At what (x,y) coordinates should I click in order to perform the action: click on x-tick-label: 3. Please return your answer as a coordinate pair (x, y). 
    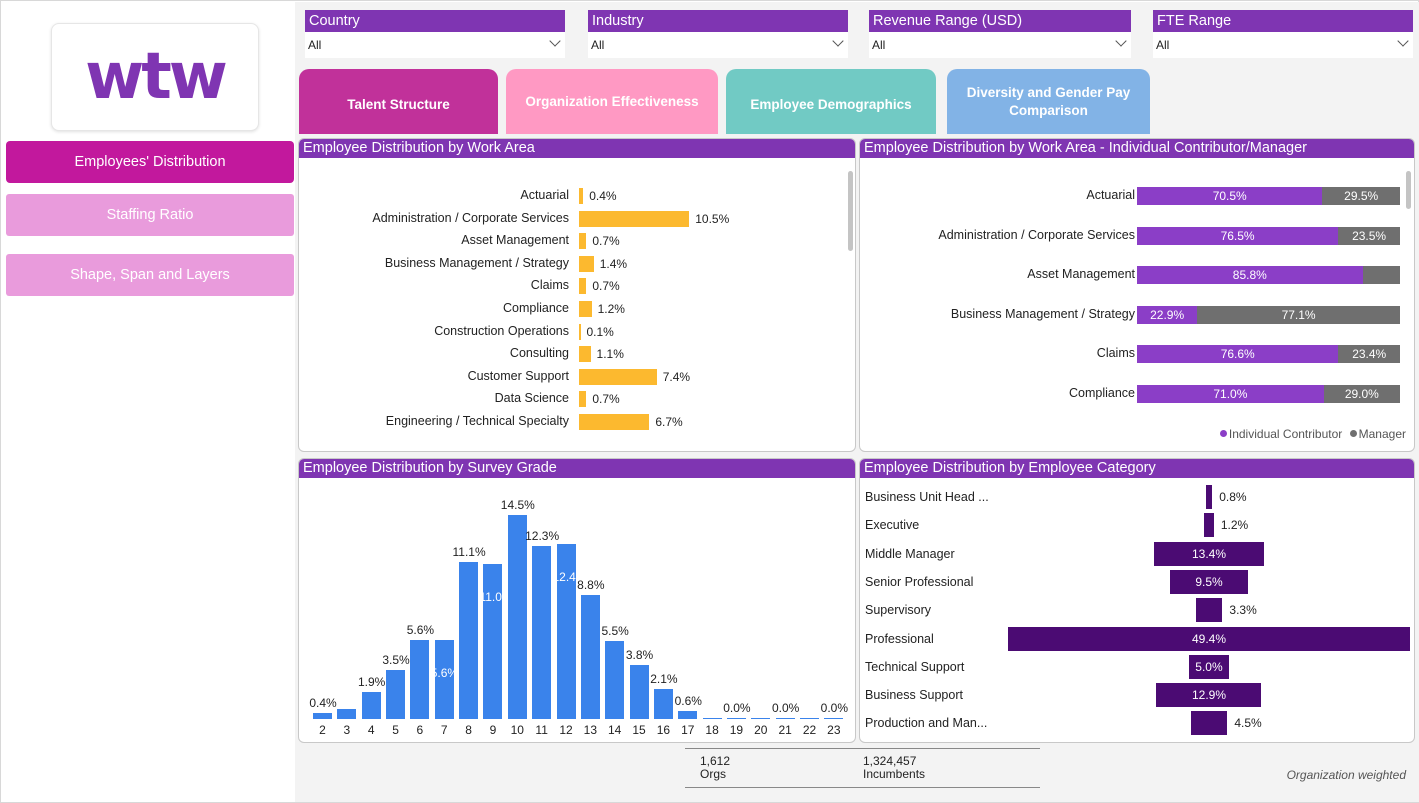
    Looking at the image, I should click on (347, 730).